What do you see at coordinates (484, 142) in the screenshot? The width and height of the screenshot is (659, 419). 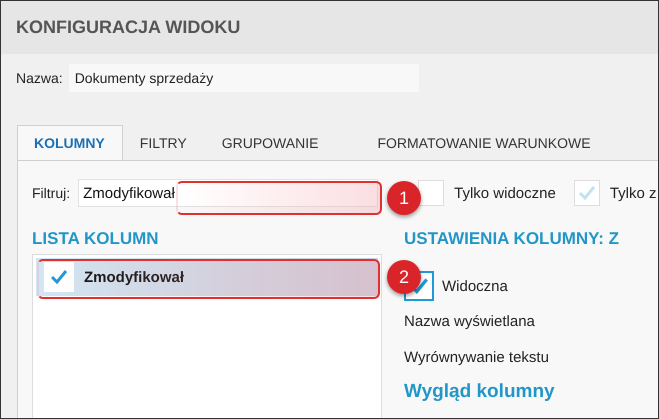 I see `tab: FORMATOWANIE WARUNKOWE` at bounding box center [484, 142].